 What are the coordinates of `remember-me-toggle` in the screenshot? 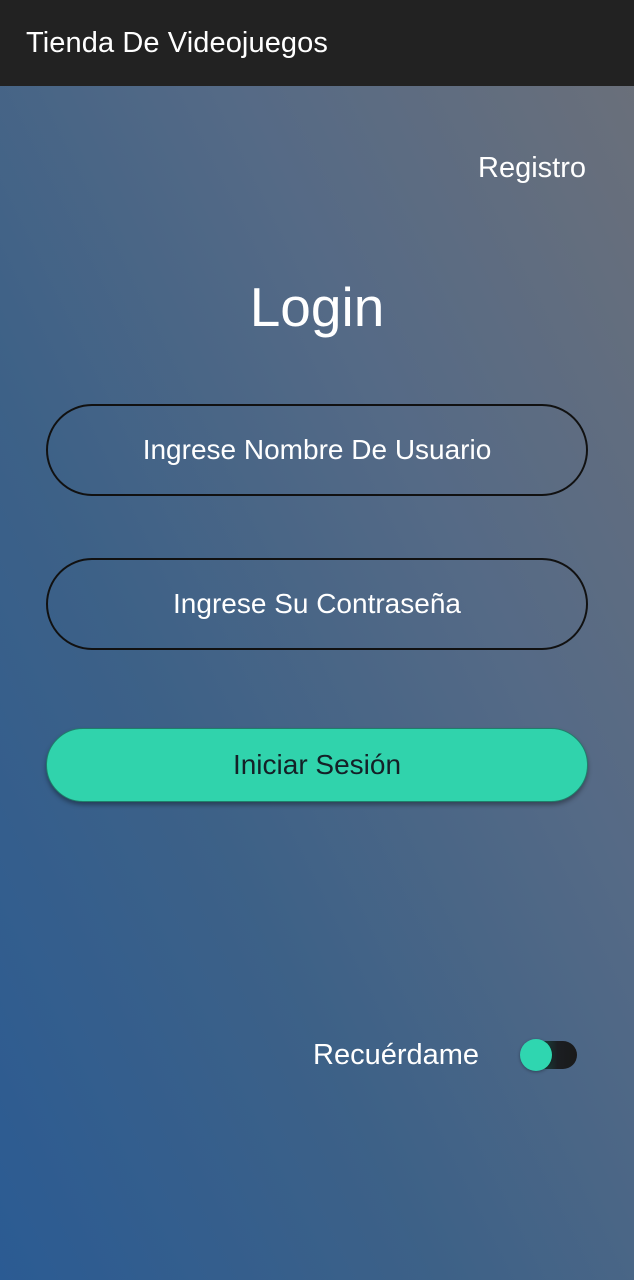 It's located at (548, 1055).